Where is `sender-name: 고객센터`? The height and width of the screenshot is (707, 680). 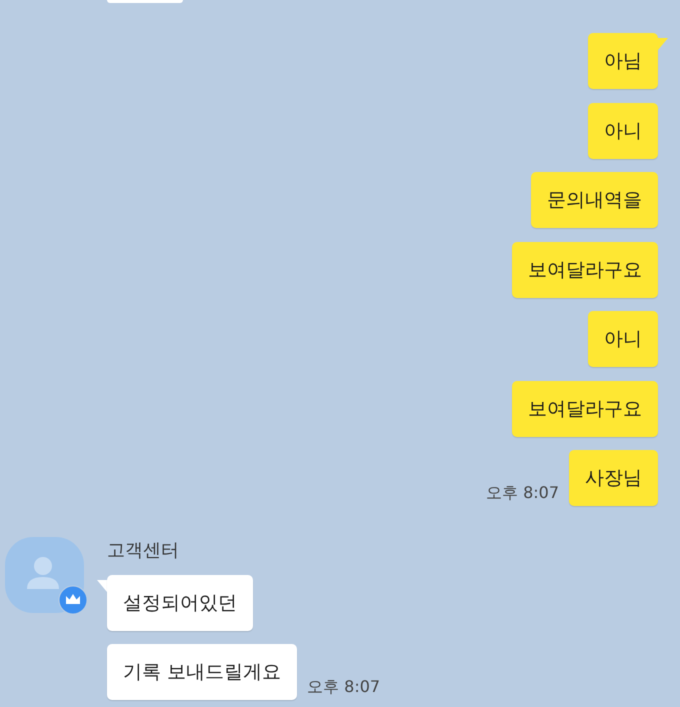 sender-name: 고객센터 is located at coordinates (143, 551).